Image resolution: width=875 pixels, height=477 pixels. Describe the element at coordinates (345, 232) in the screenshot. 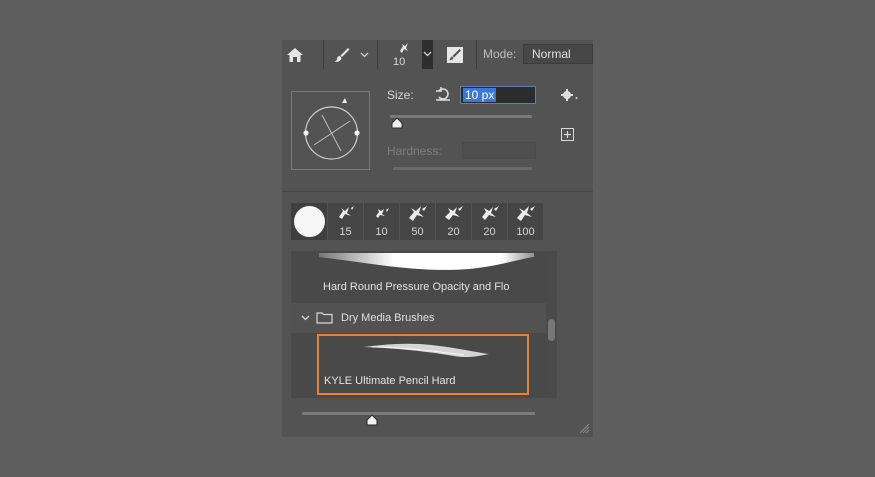

I see `preset-size: 15` at that location.